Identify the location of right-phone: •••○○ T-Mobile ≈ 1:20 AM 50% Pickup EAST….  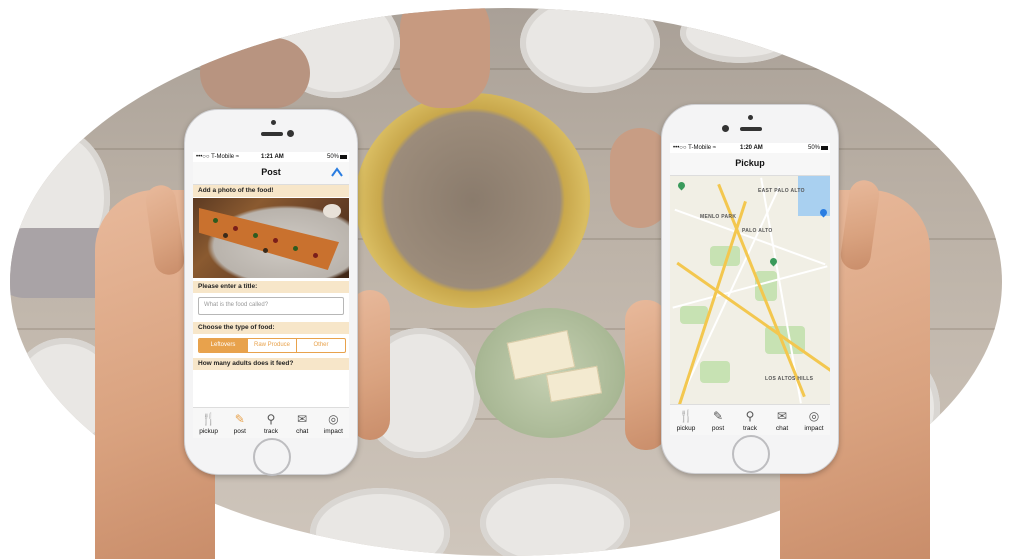
(750, 289).